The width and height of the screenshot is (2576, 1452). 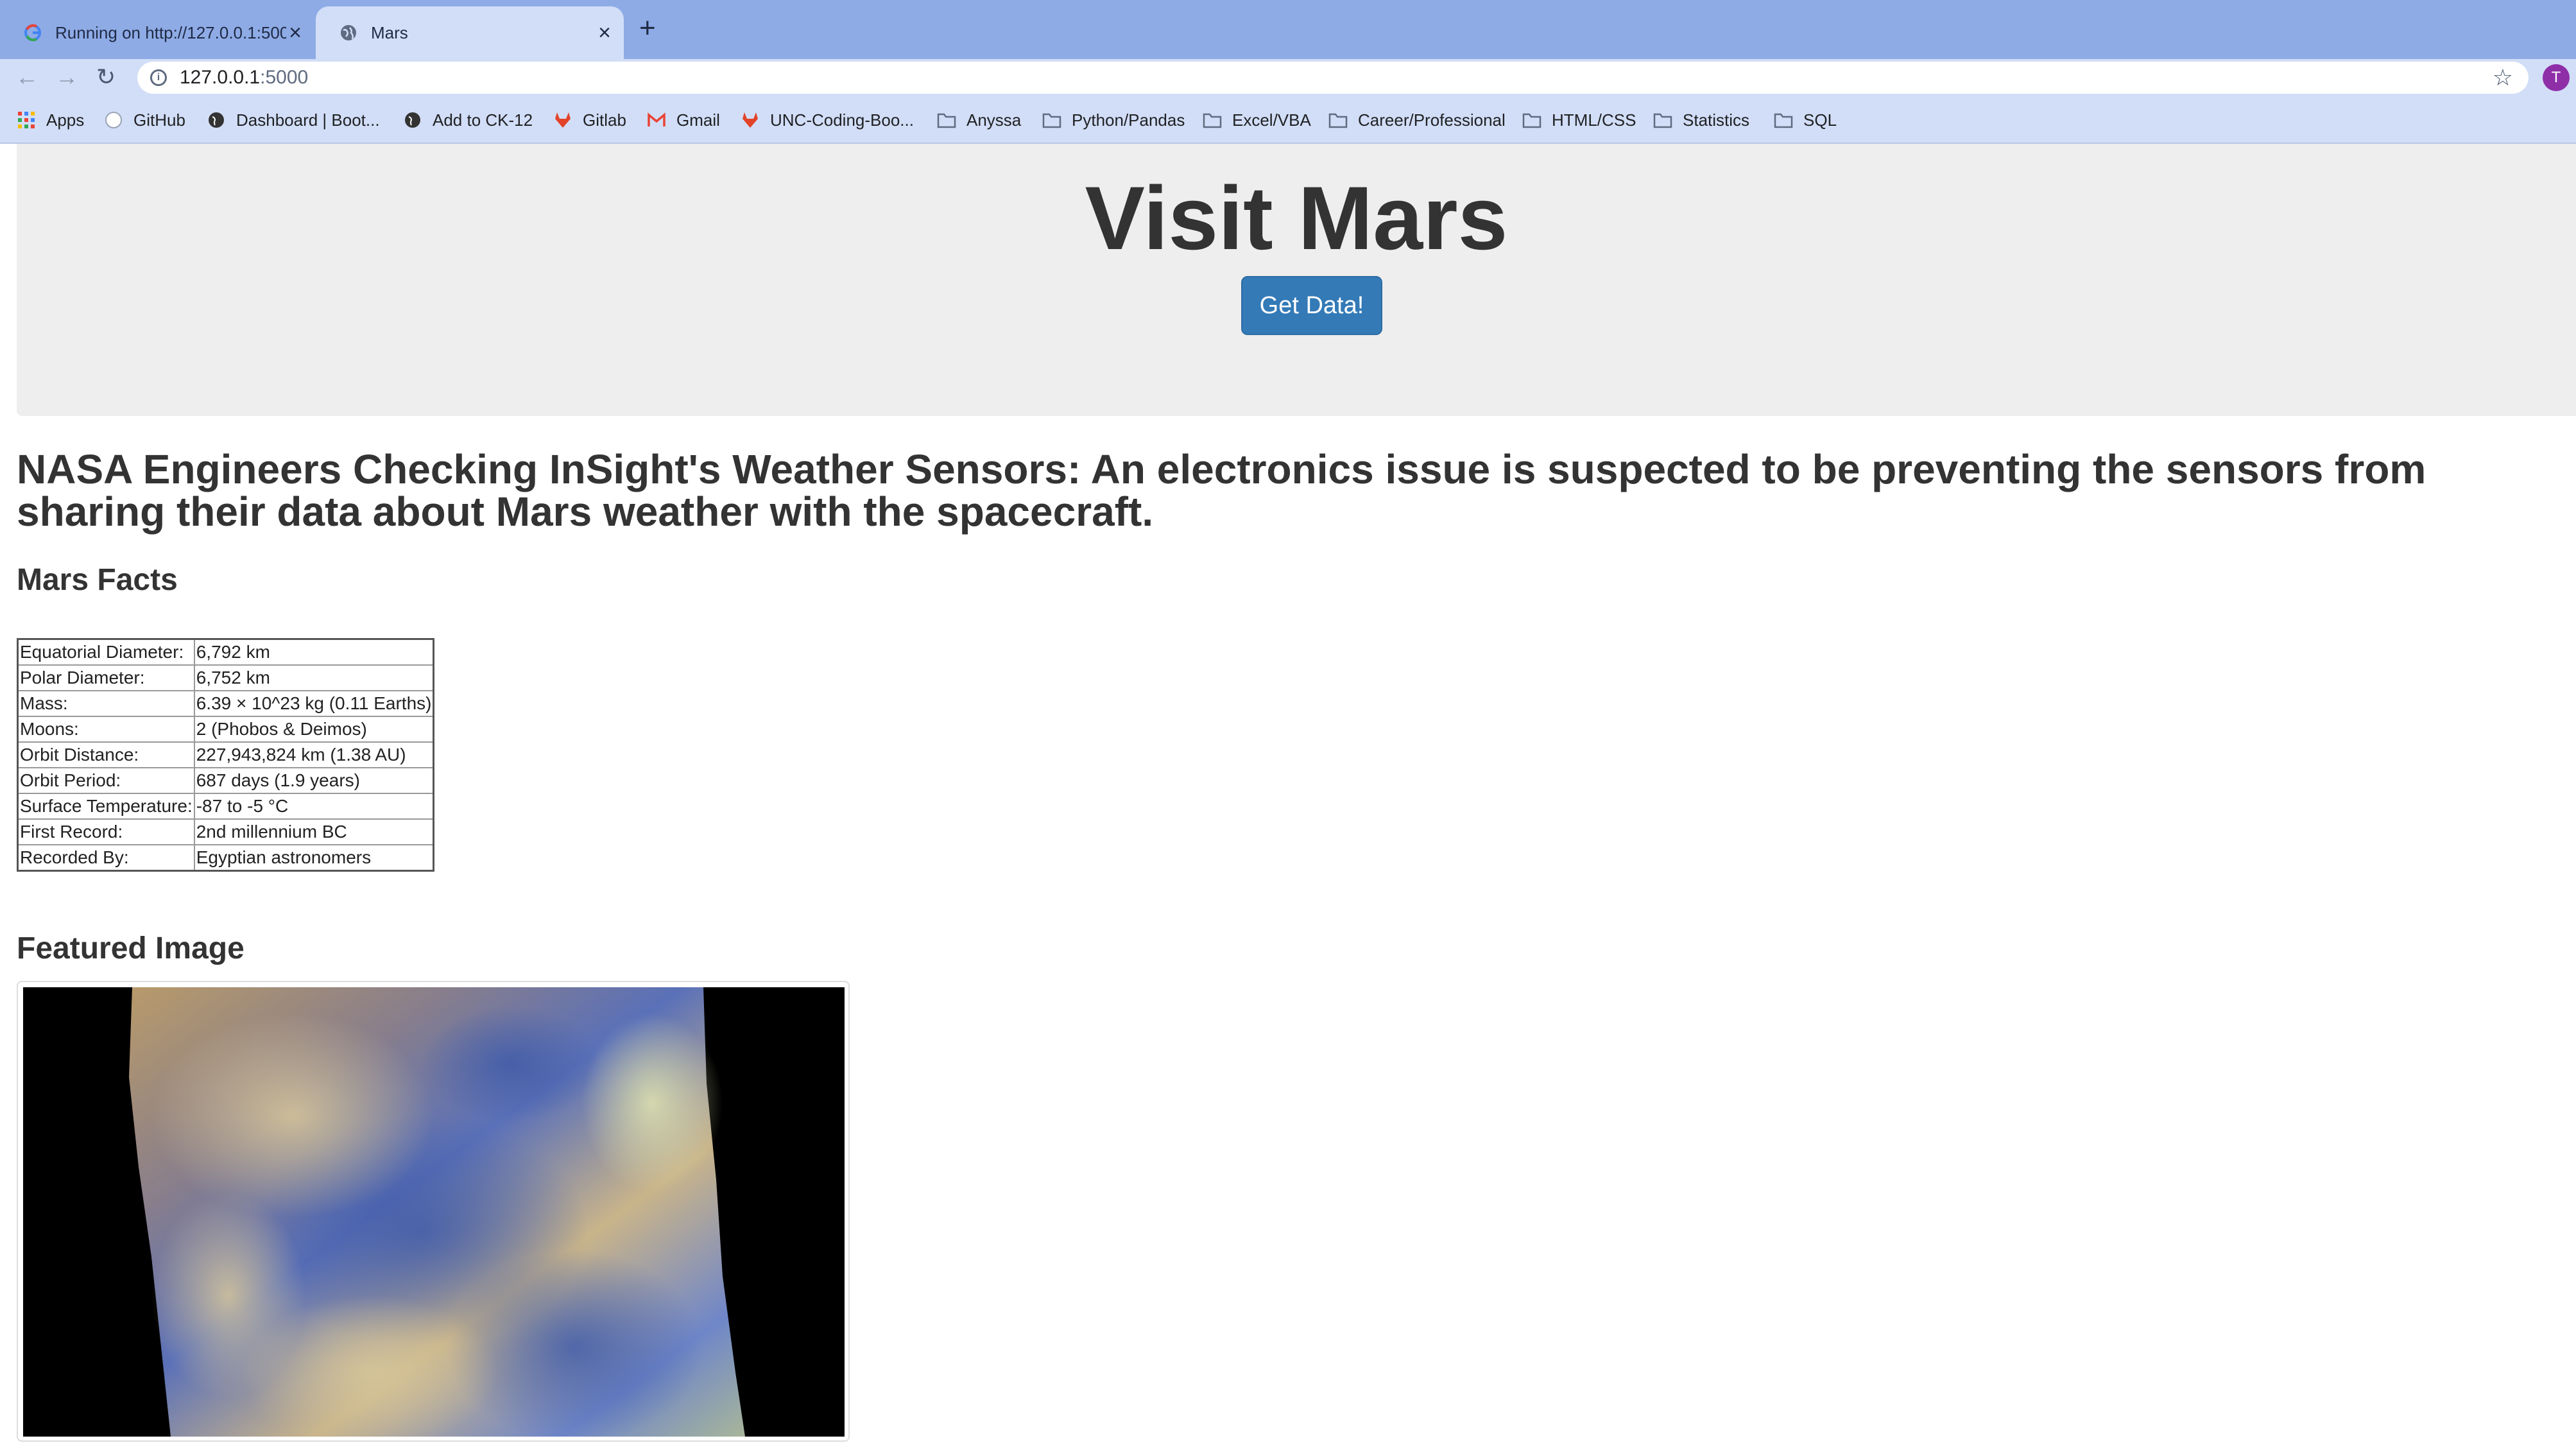 I want to click on bookmark-label: SQL, so click(x=1820, y=120).